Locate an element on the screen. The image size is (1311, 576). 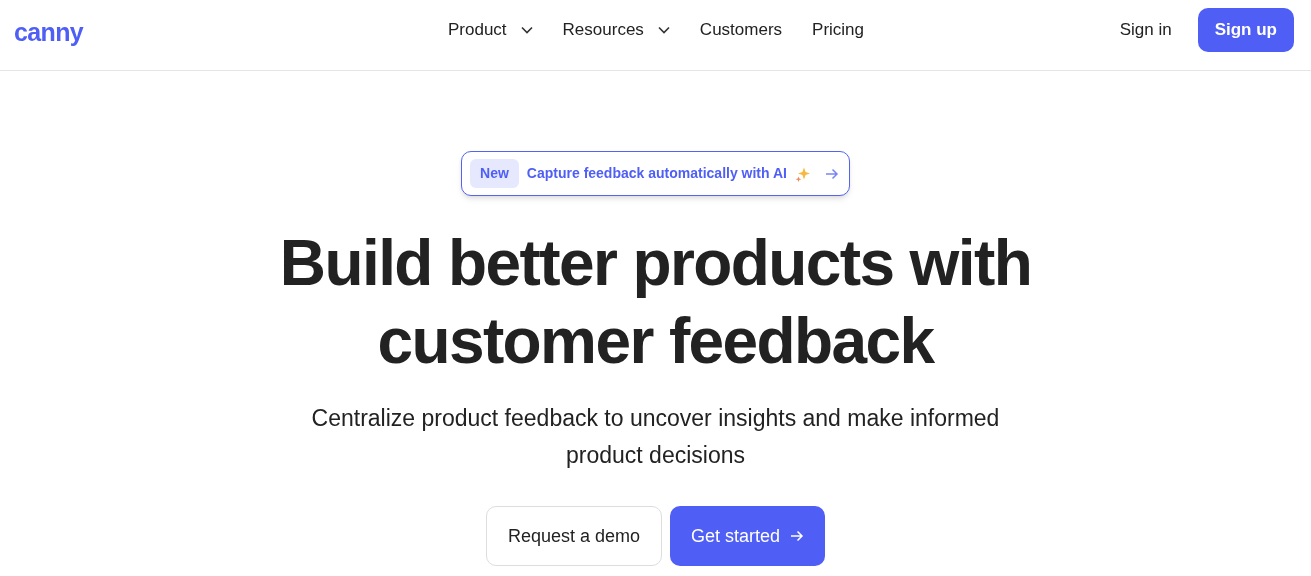
request-demo-button: Request a demo is located at coordinates (573, 536).